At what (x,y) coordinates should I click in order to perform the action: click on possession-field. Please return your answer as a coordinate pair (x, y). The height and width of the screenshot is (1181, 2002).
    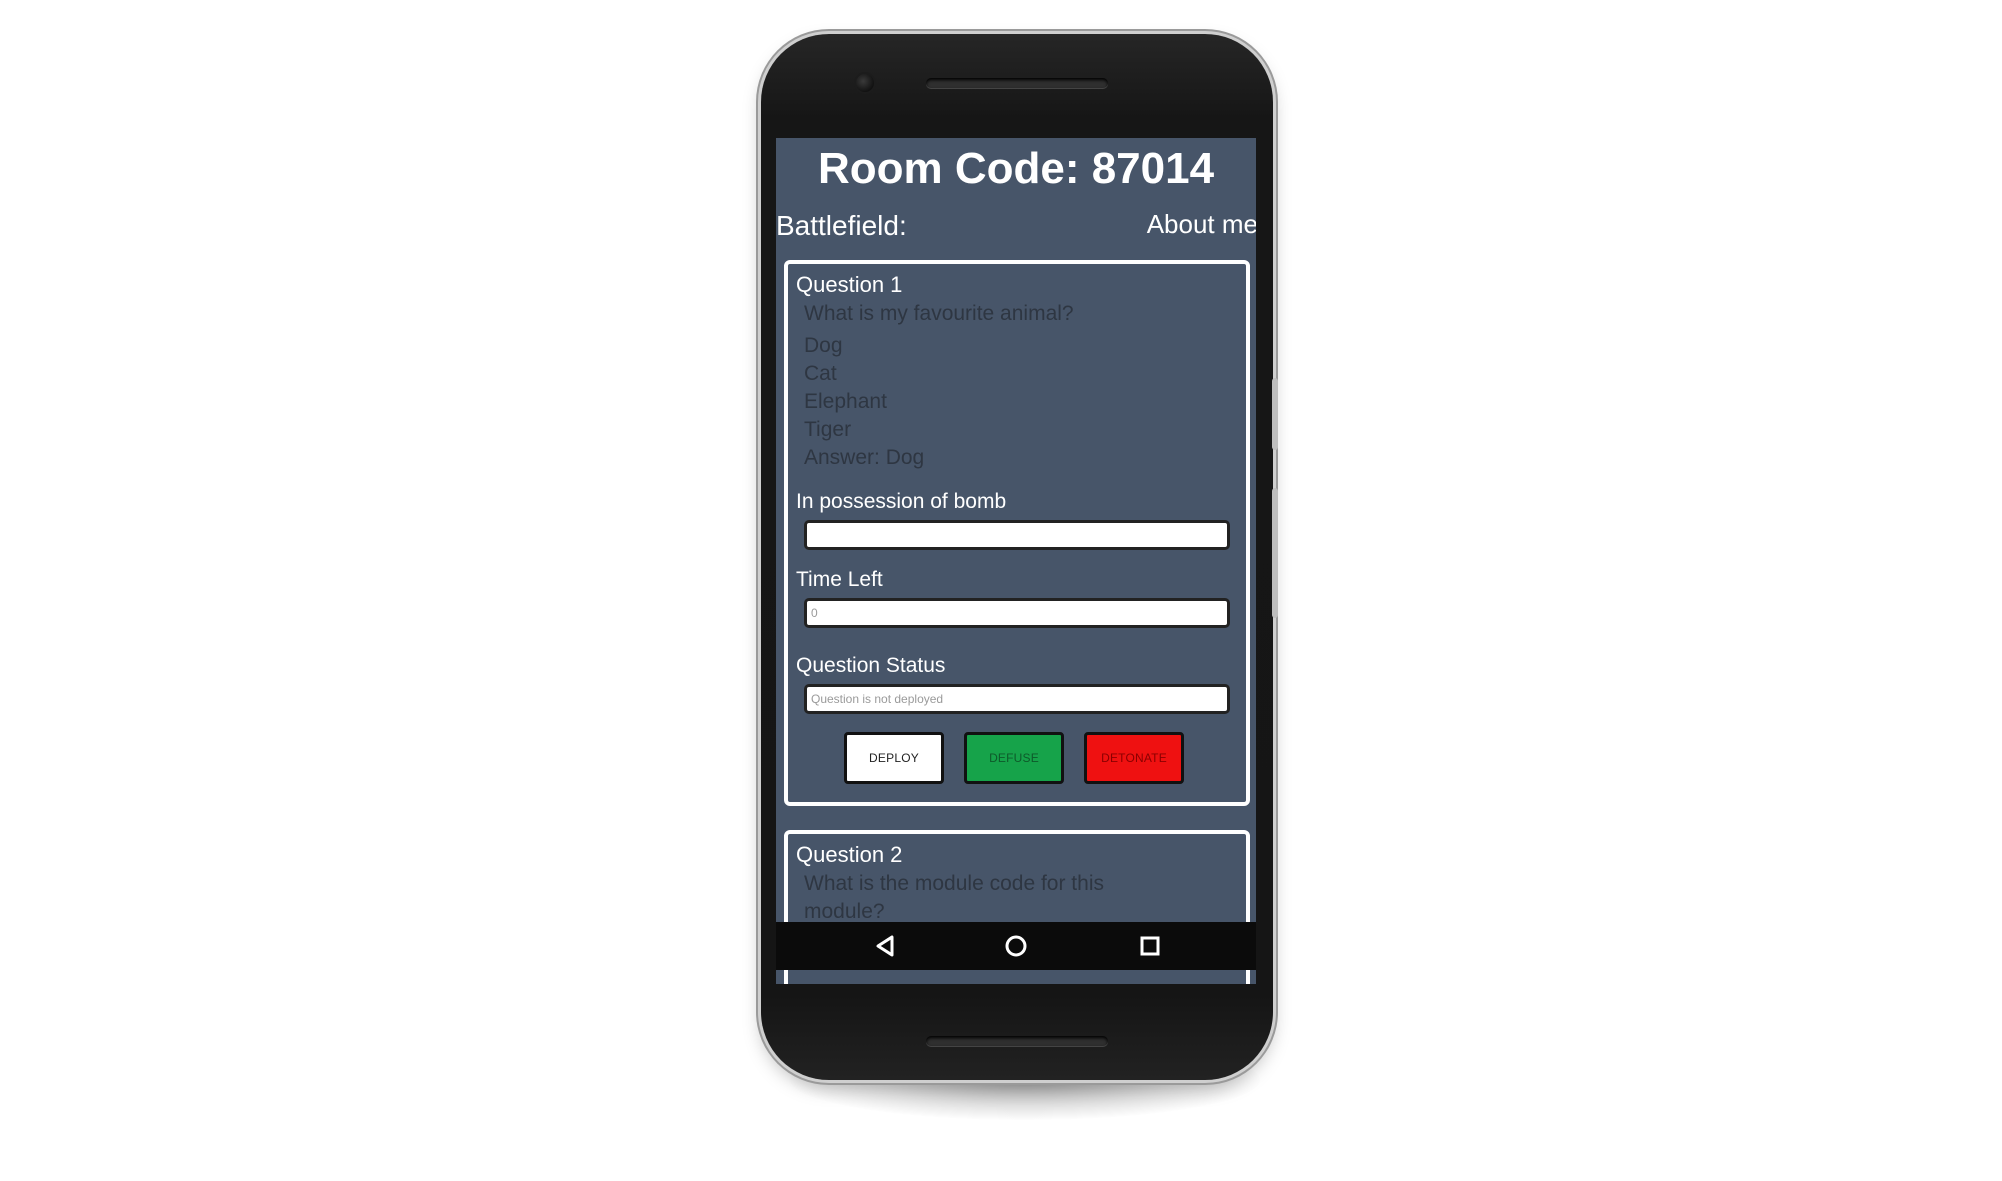
    Looking at the image, I should click on (1017, 535).